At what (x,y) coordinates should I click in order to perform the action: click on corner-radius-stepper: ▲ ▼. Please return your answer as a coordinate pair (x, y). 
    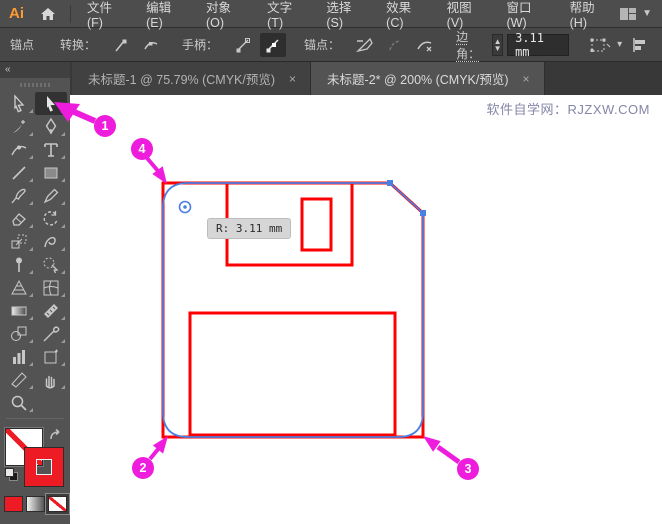
    Looking at the image, I should click on (498, 44).